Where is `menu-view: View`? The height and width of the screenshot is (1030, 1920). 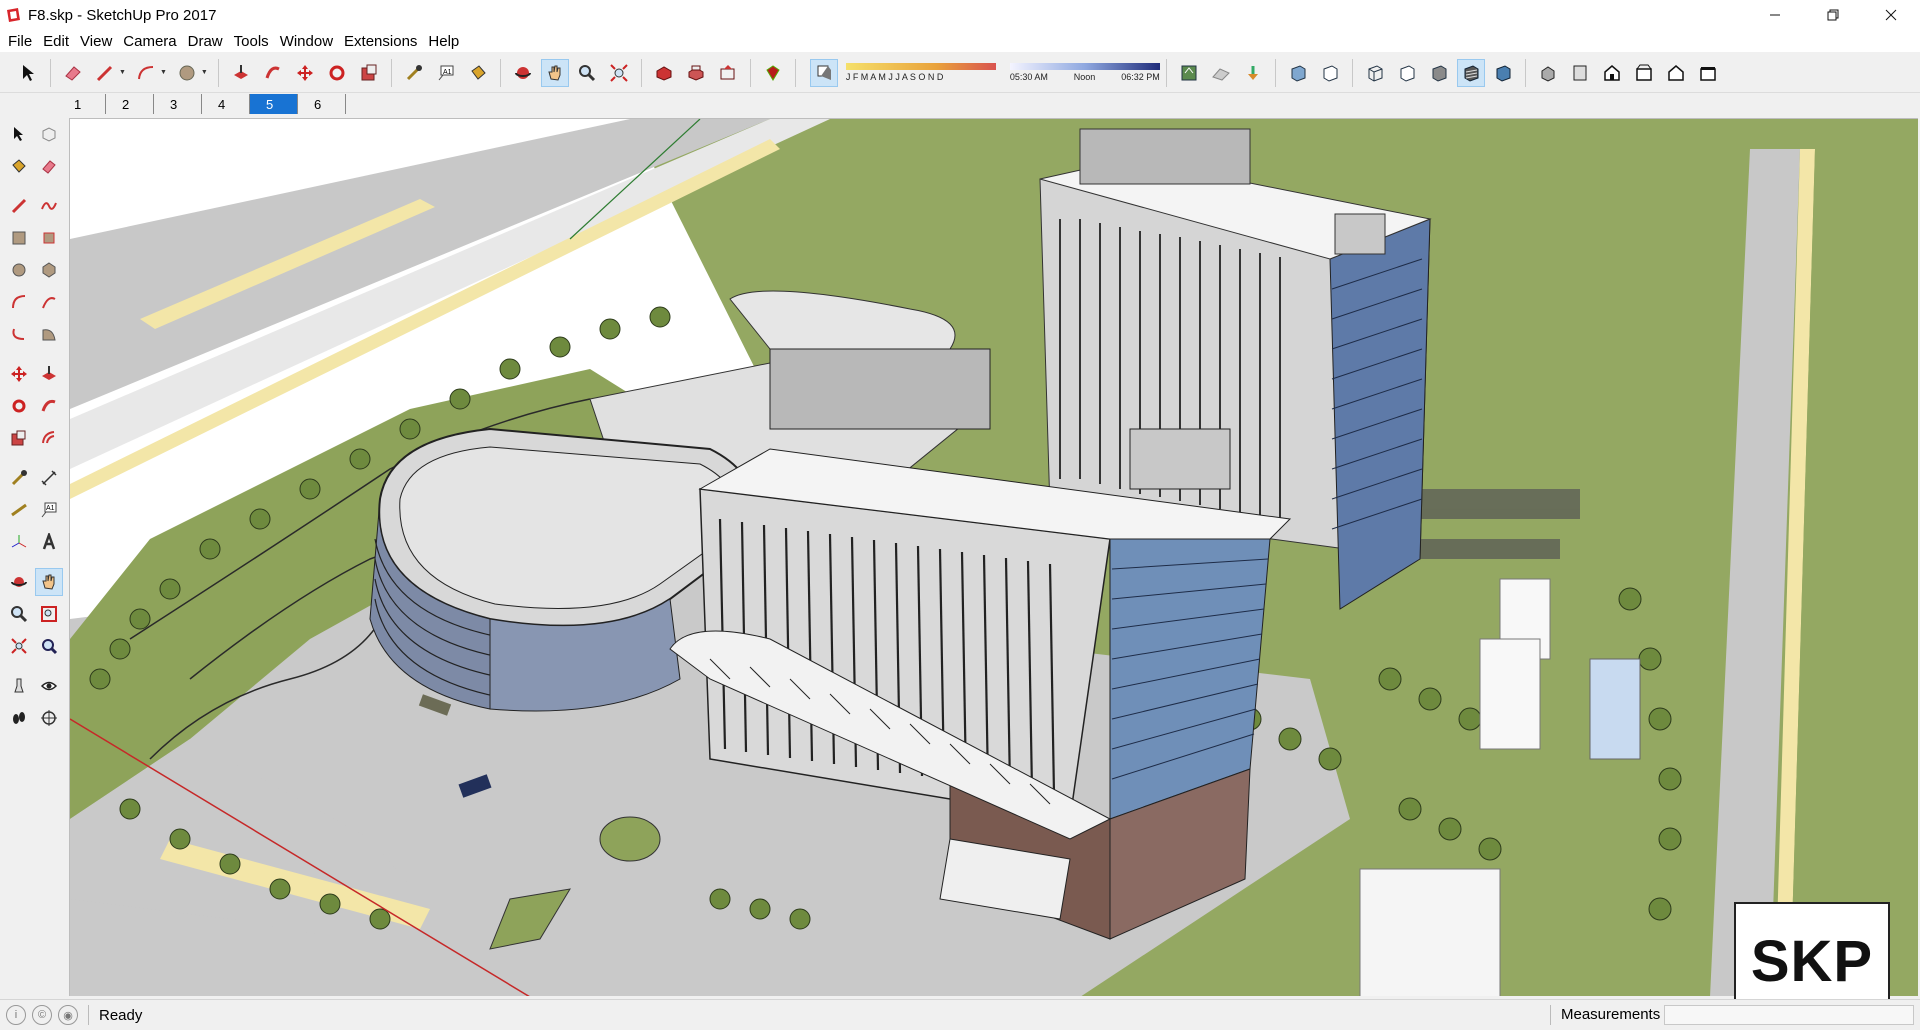 menu-view: View is located at coordinates (98, 41).